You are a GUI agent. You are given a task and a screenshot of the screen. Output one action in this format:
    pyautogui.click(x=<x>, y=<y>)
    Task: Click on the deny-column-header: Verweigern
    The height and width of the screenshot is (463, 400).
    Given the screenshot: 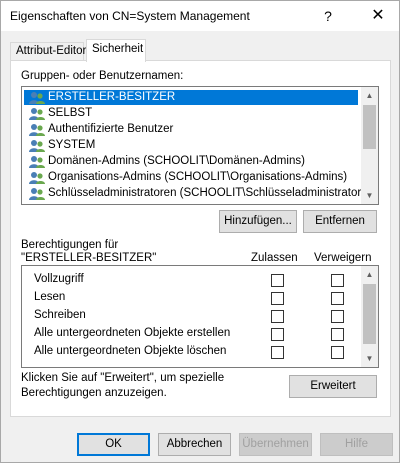 What is the action you would take?
    pyautogui.click(x=343, y=258)
    